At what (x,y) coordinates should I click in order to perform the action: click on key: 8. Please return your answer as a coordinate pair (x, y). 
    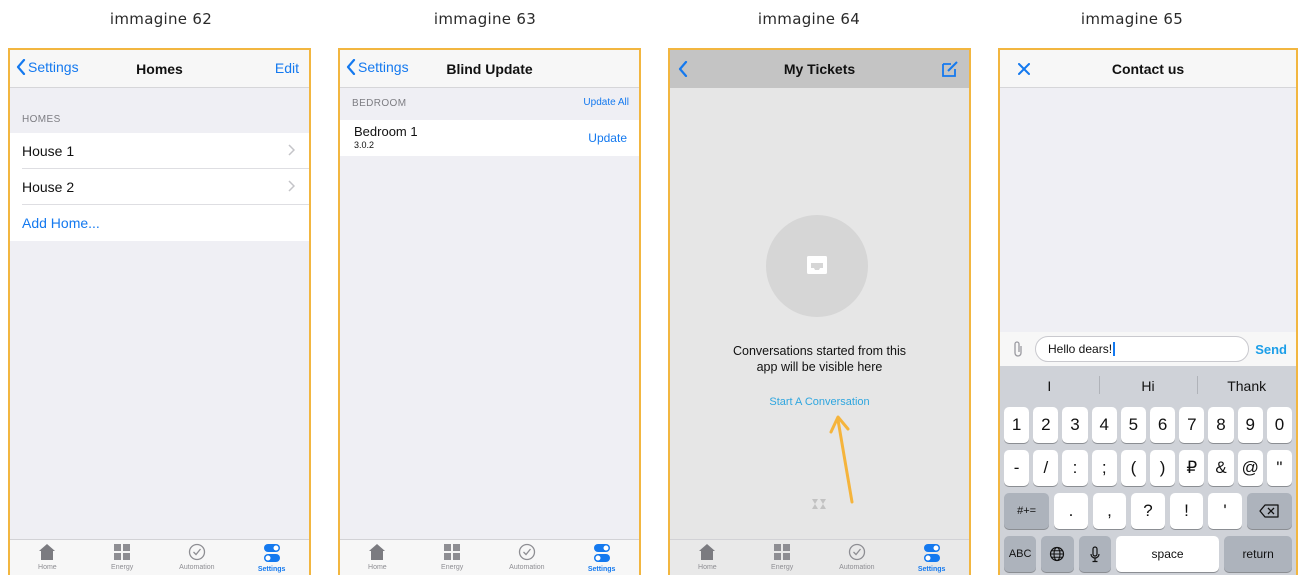
    Looking at the image, I should click on (1221, 425).